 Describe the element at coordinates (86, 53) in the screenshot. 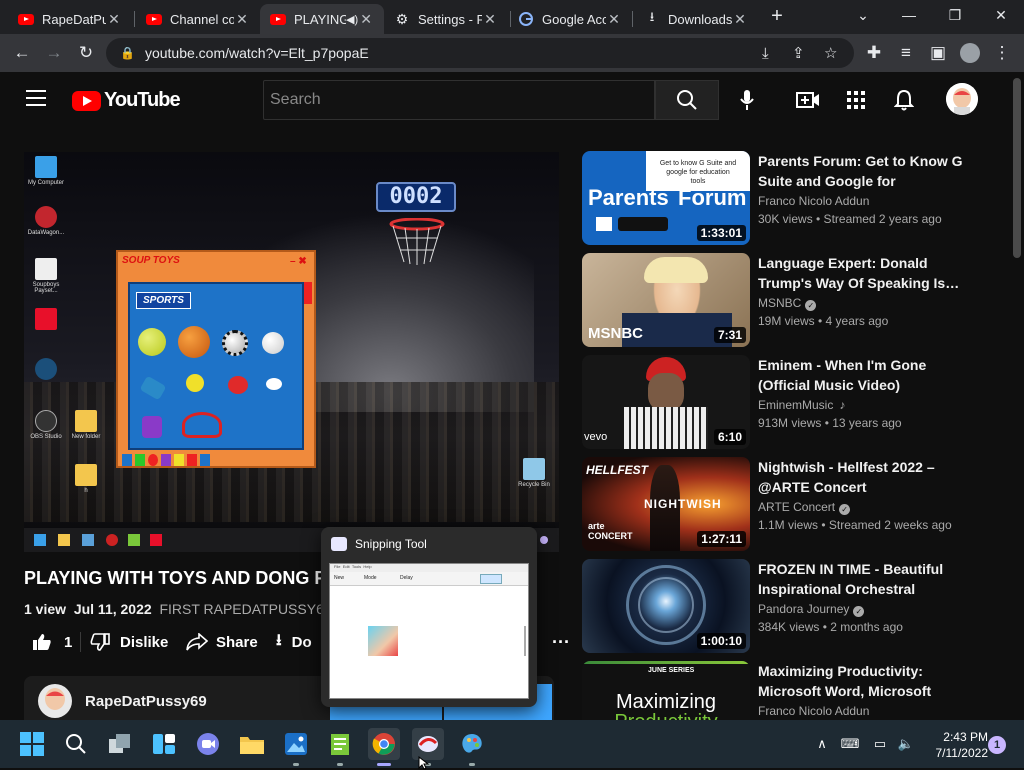

I see `reload-icon: ↻` at that location.